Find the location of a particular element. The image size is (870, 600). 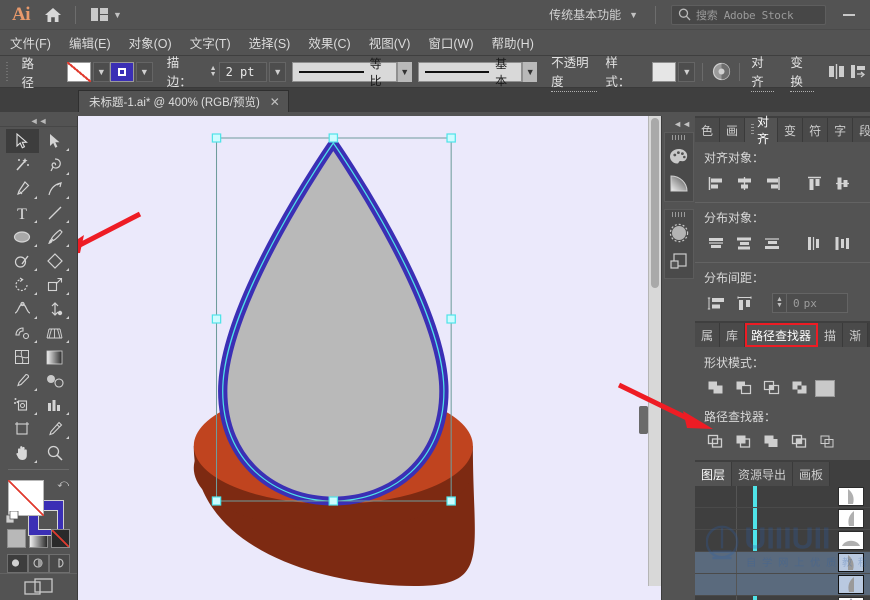

gradient-tool is located at coordinates (55, 357).